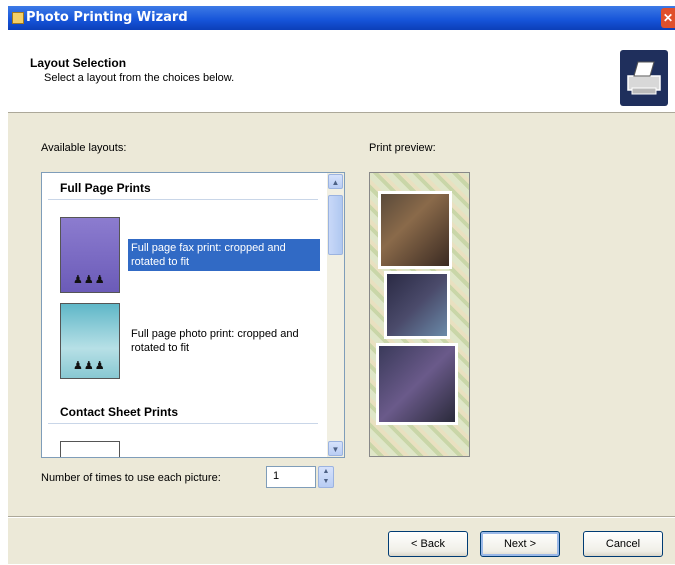 The width and height of the screenshot is (675, 565). Describe the element at coordinates (131, 478) in the screenshot. I see `copies-label: Number of times to use each picture:` at that location.